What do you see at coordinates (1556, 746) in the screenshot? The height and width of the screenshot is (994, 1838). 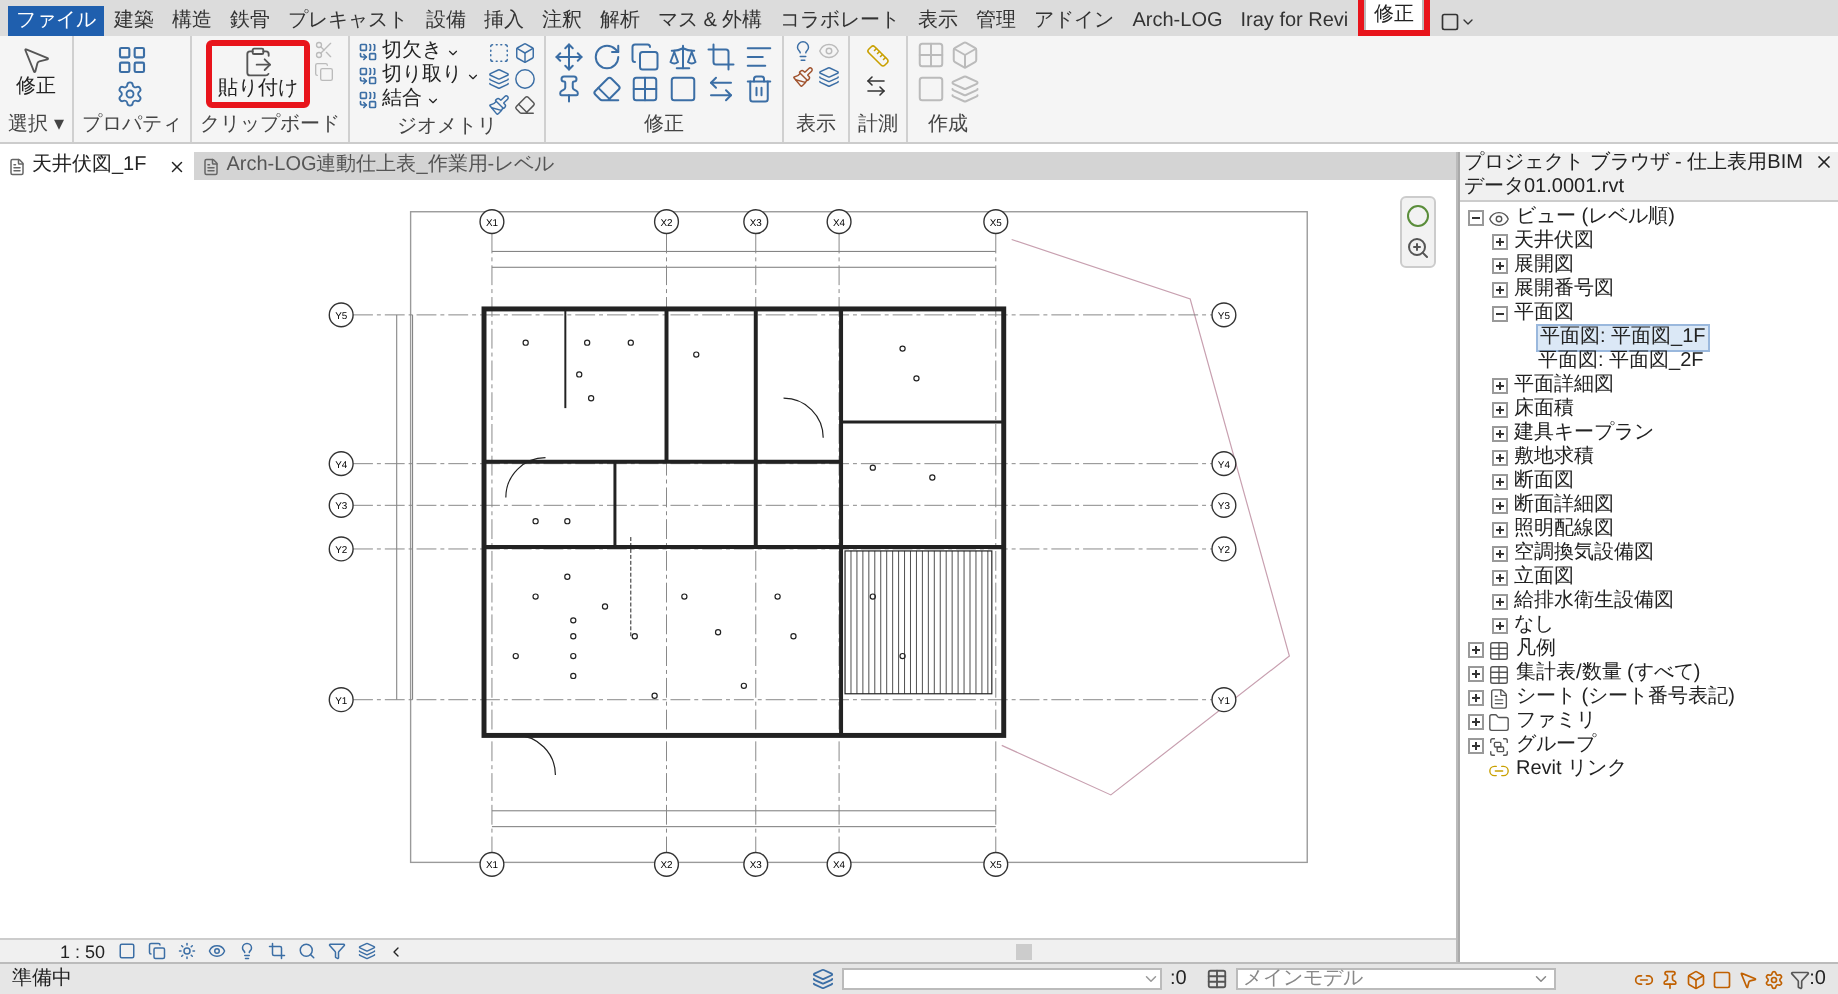 I see `tree-item: グループ` at bounding box center [1556, 746].